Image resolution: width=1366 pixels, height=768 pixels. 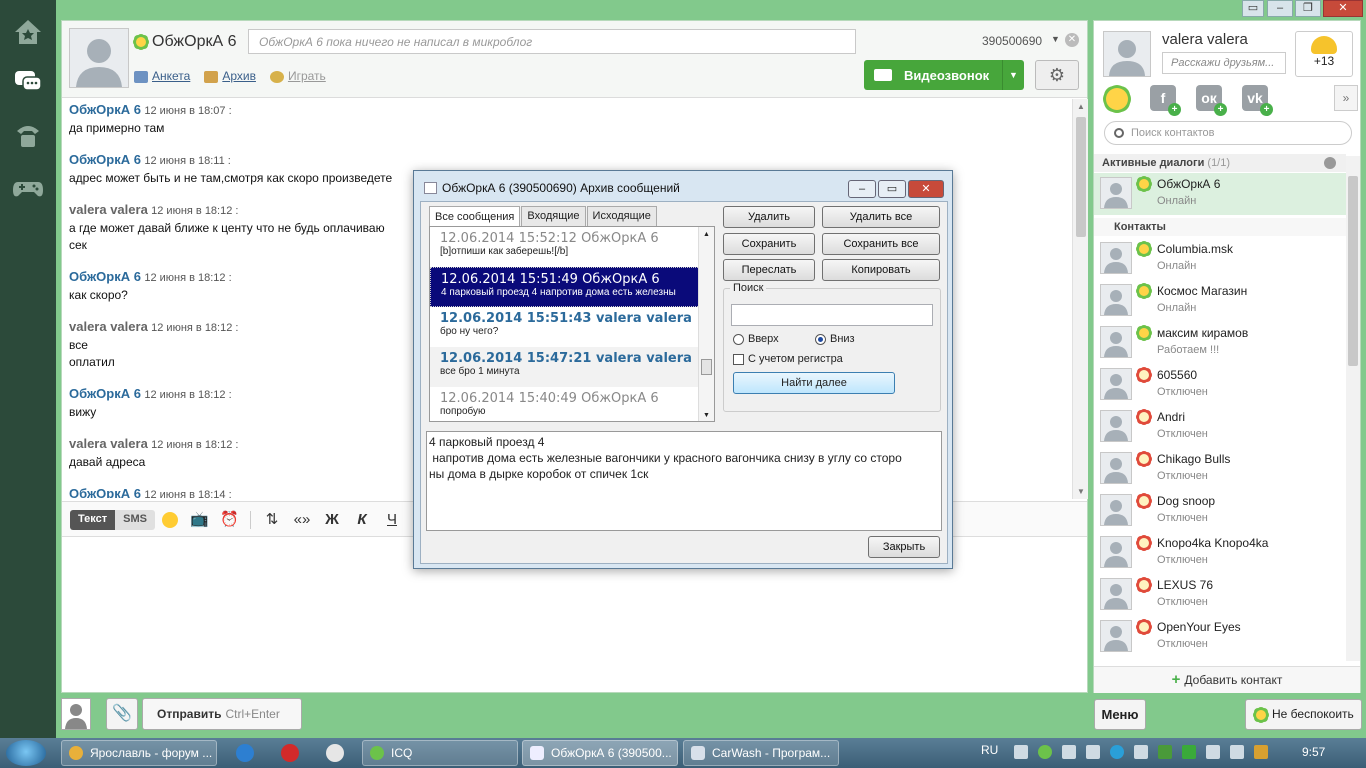 I want to click on clock: 9:57, so click(x=1313, y=752).